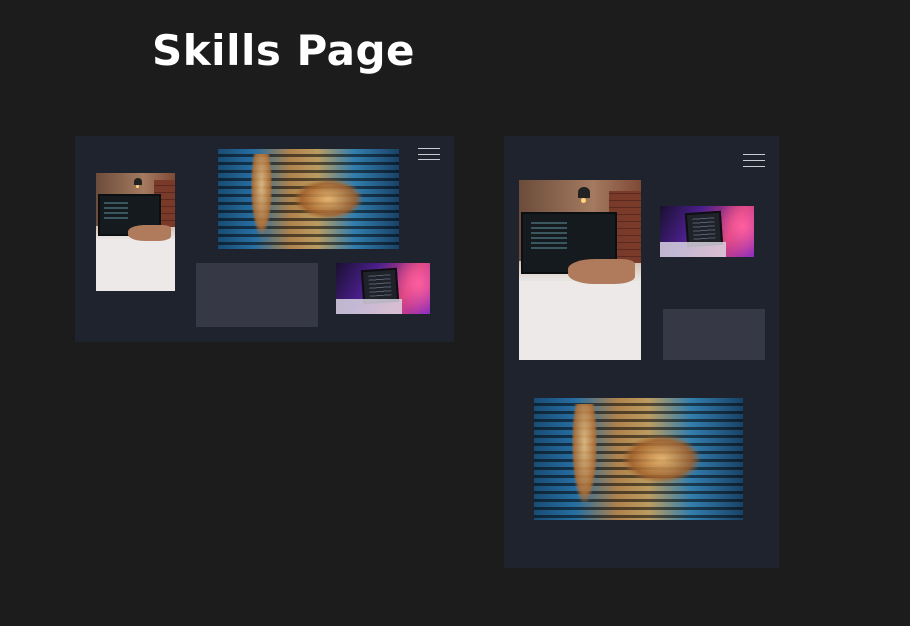  I want to click on desktop-layout-frame, so click(264, 239).